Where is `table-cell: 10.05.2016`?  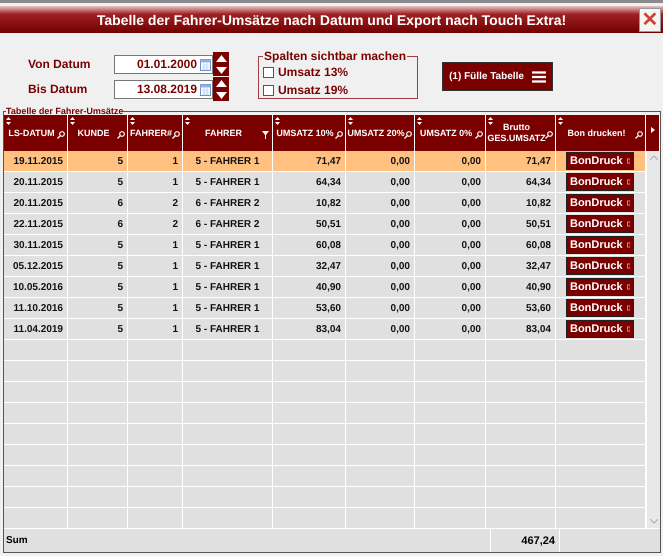 table-cell: 10.05.2016 is located at coordinates (36, 287).